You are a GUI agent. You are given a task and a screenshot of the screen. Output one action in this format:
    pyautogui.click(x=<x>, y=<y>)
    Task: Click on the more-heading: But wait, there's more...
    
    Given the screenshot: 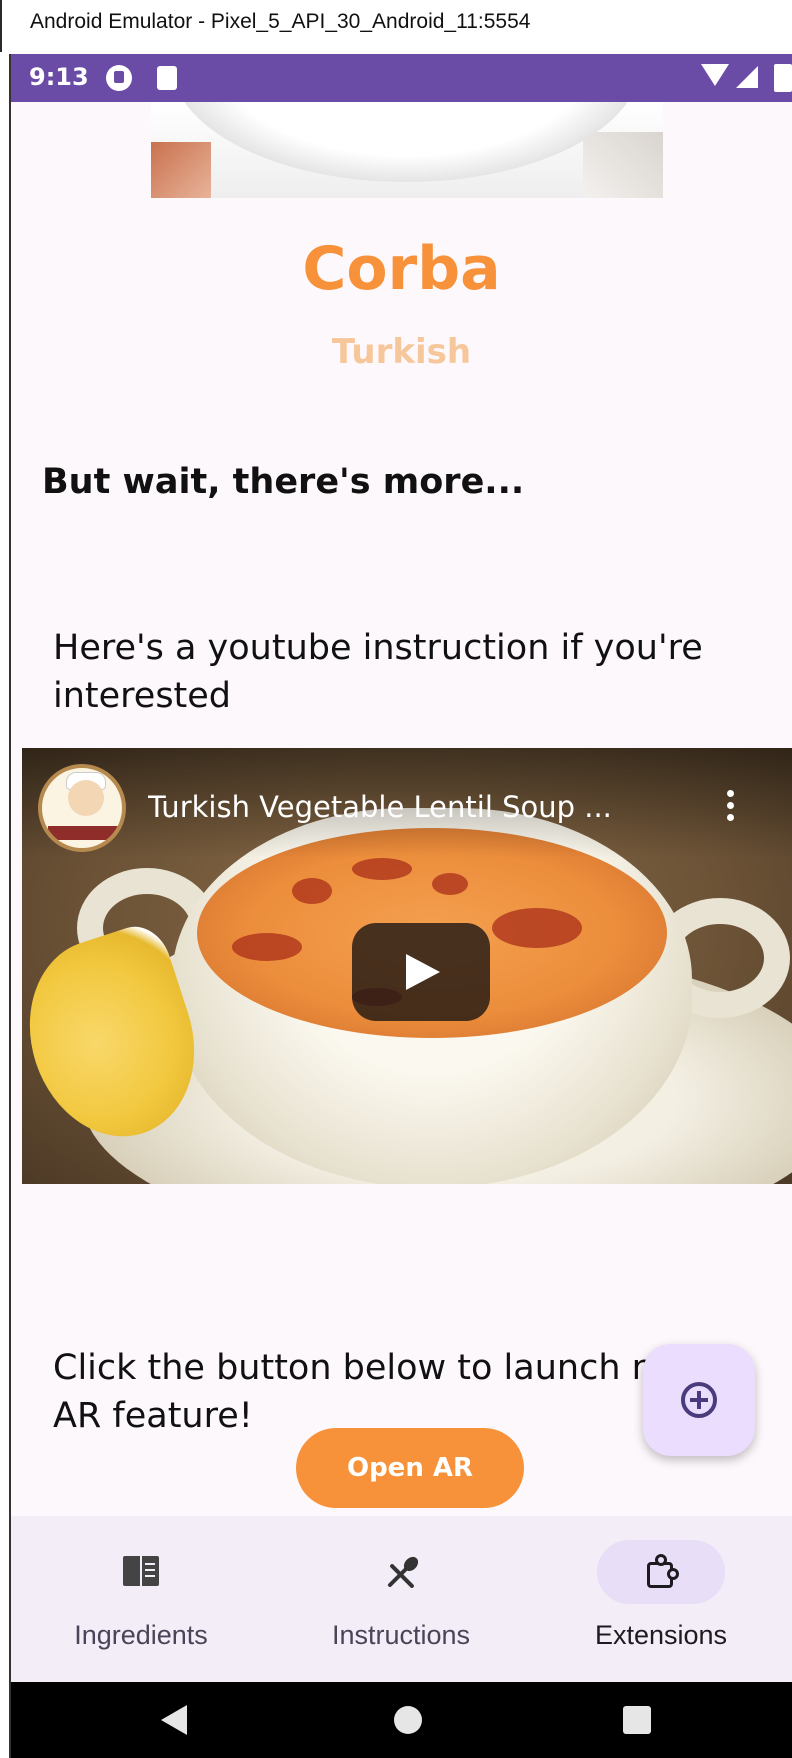 What is the action you would take?
    pyautogui.click(x=283, y=482)
    